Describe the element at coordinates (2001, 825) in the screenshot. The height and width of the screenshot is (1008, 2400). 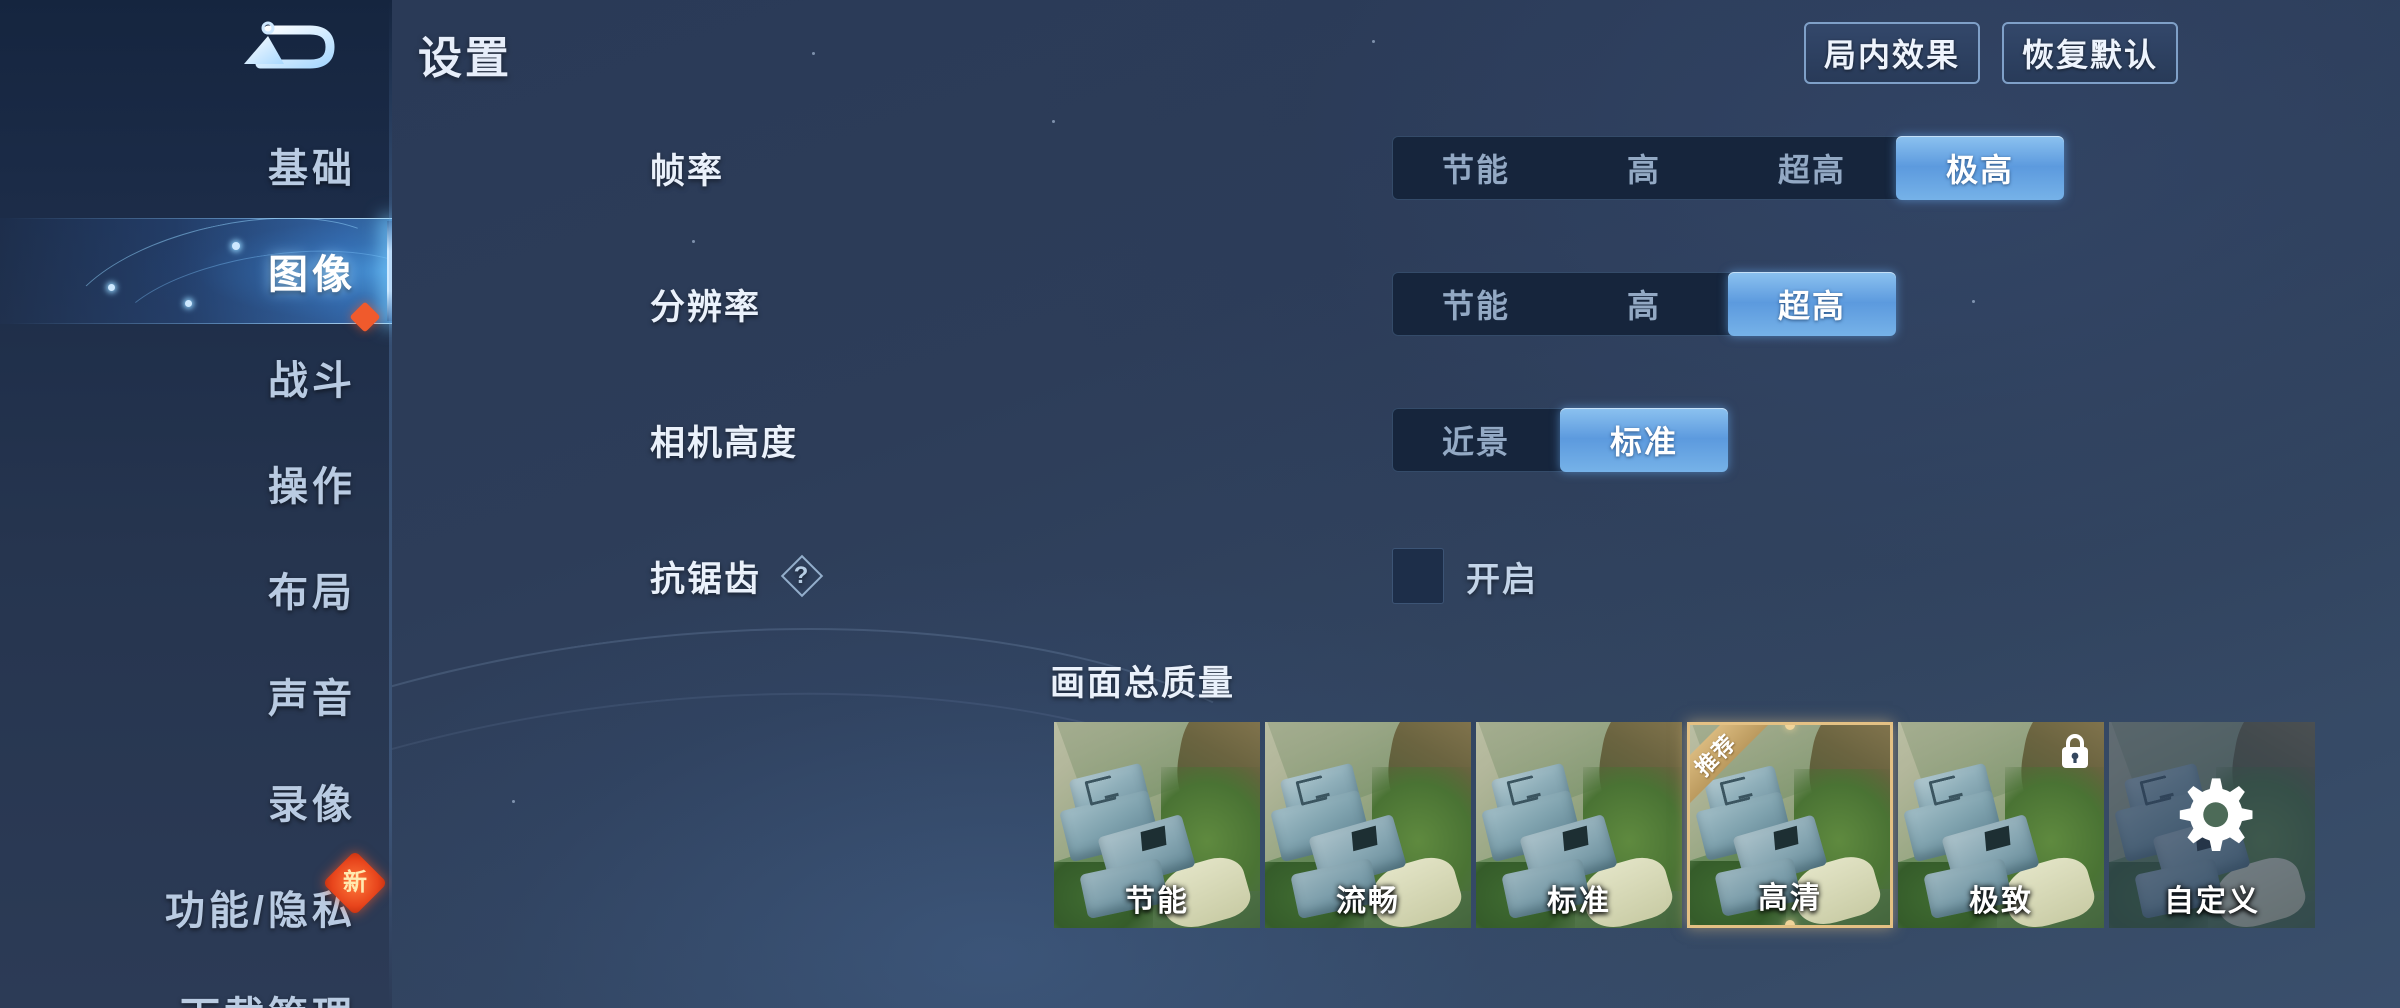
I see `quality-preset-jizhi: 极致` at that location.